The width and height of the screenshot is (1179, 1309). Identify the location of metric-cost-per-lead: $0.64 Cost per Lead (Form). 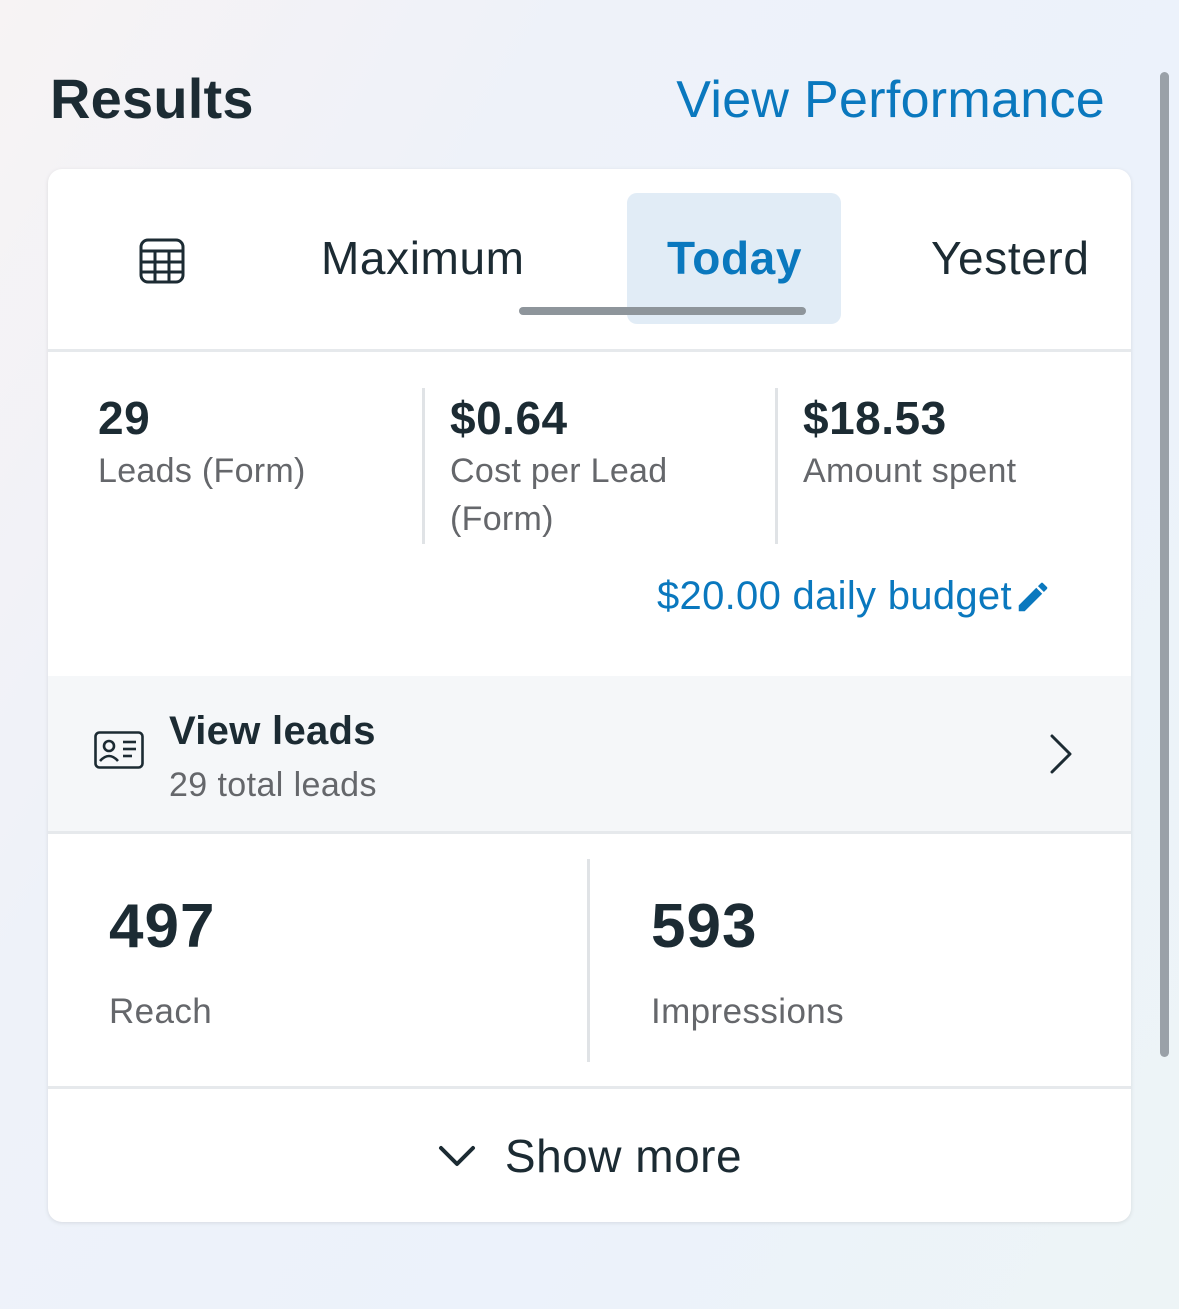
(600, 467).